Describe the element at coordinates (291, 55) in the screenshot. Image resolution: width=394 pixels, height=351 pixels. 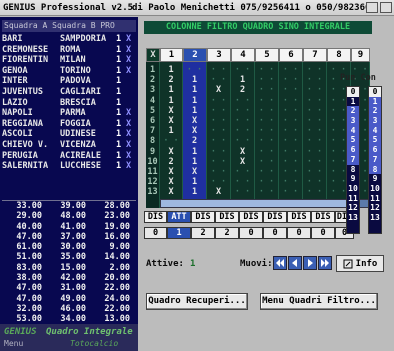
I see `column-header-6: 6` at that location.